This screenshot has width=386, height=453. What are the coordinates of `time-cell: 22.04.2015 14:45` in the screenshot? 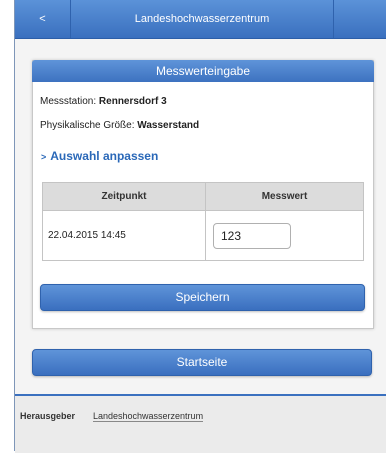 It's located at (124, 235).